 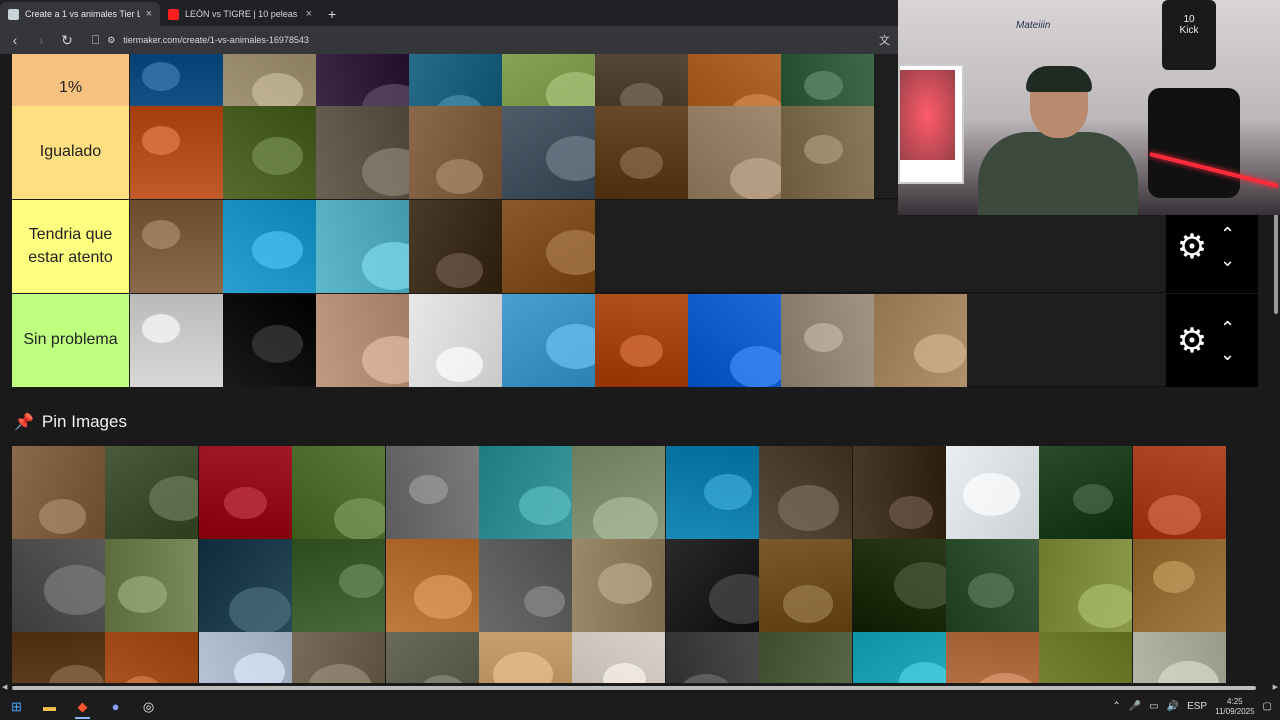 I want to click on translate-icon: 文, so click(x=884, y=40).